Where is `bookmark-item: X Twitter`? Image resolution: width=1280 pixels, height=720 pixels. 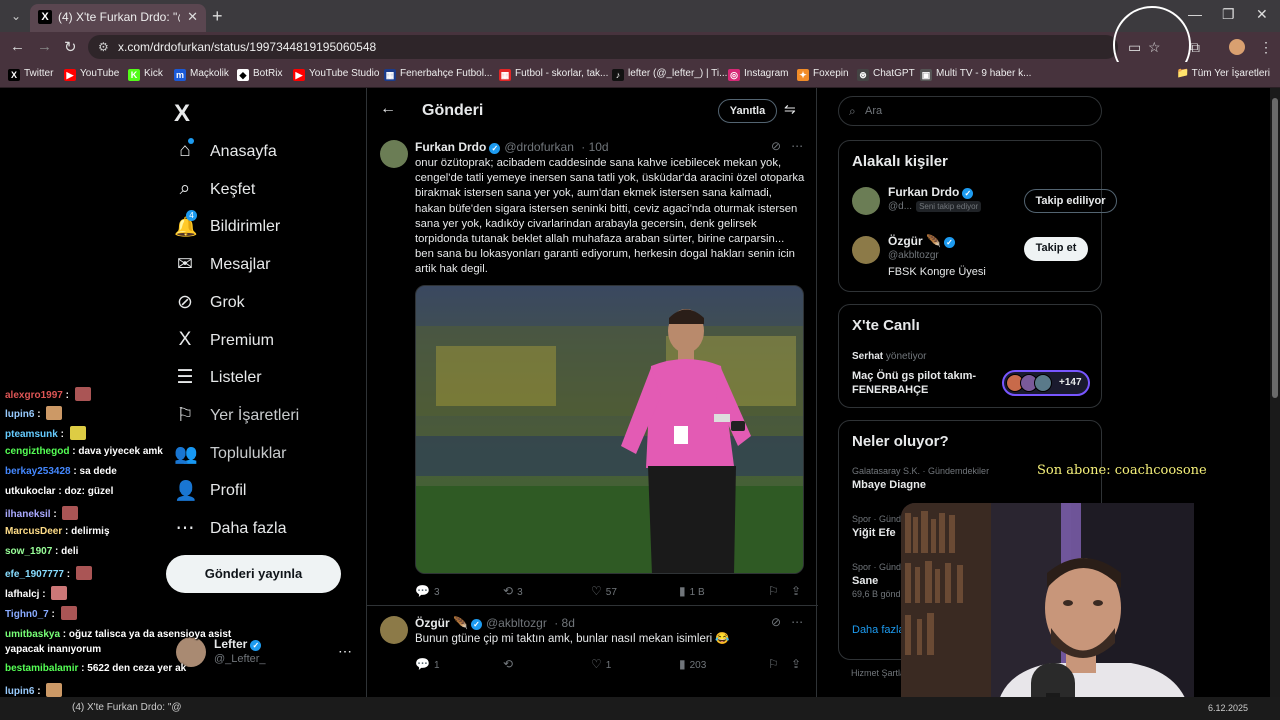
bookmark-item: X Twitter is located at coordinates (30, 74).